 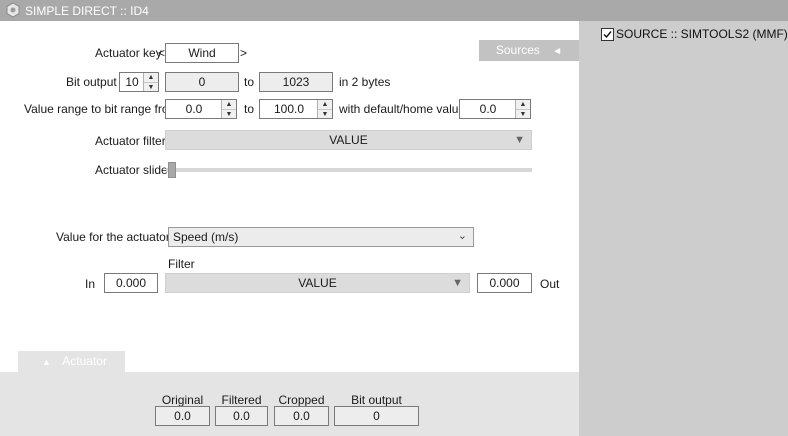 I want to click on app-gear-icon, so click(x=13, y=10).